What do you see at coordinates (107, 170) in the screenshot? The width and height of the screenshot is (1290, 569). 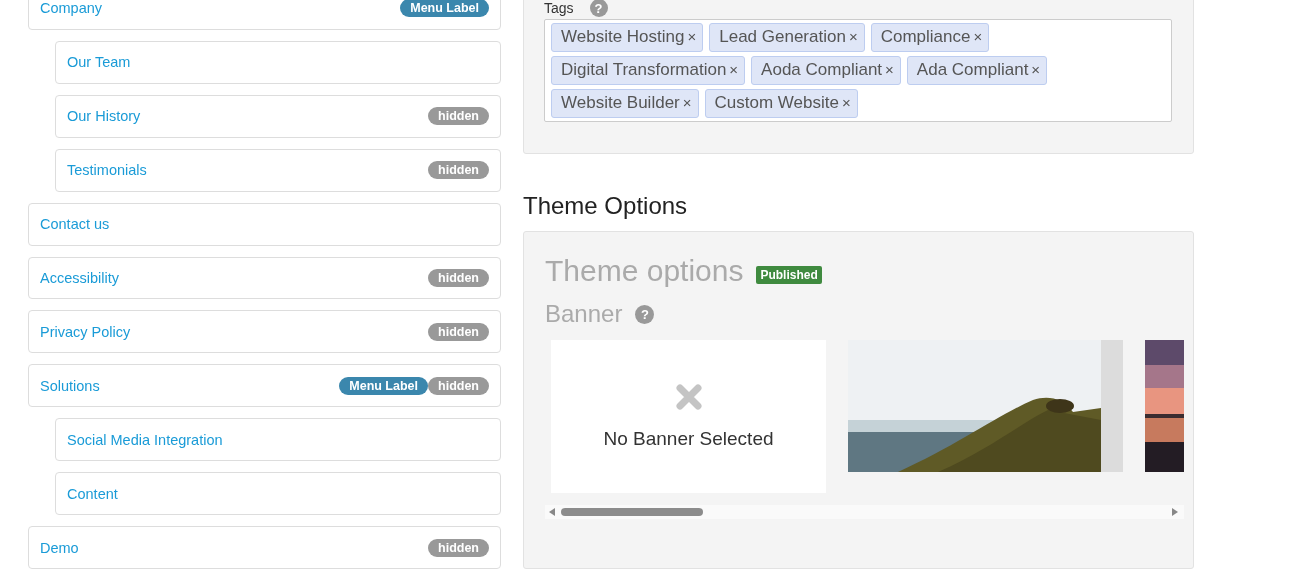 I see `menu-item-label: Testimonials` at bounding box center [107, 170].